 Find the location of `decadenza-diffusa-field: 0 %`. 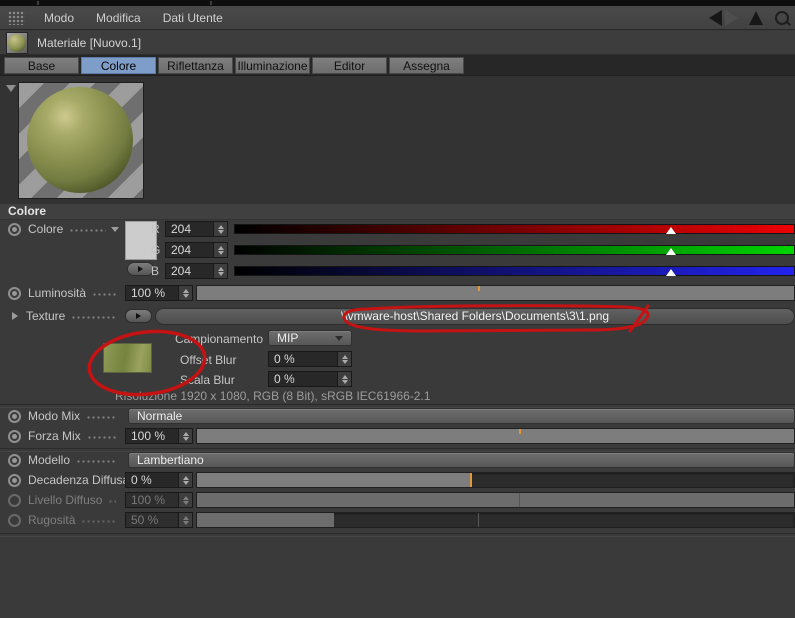

decadenza-diffusa-field: 0 % is located at coordinates (159, 480).